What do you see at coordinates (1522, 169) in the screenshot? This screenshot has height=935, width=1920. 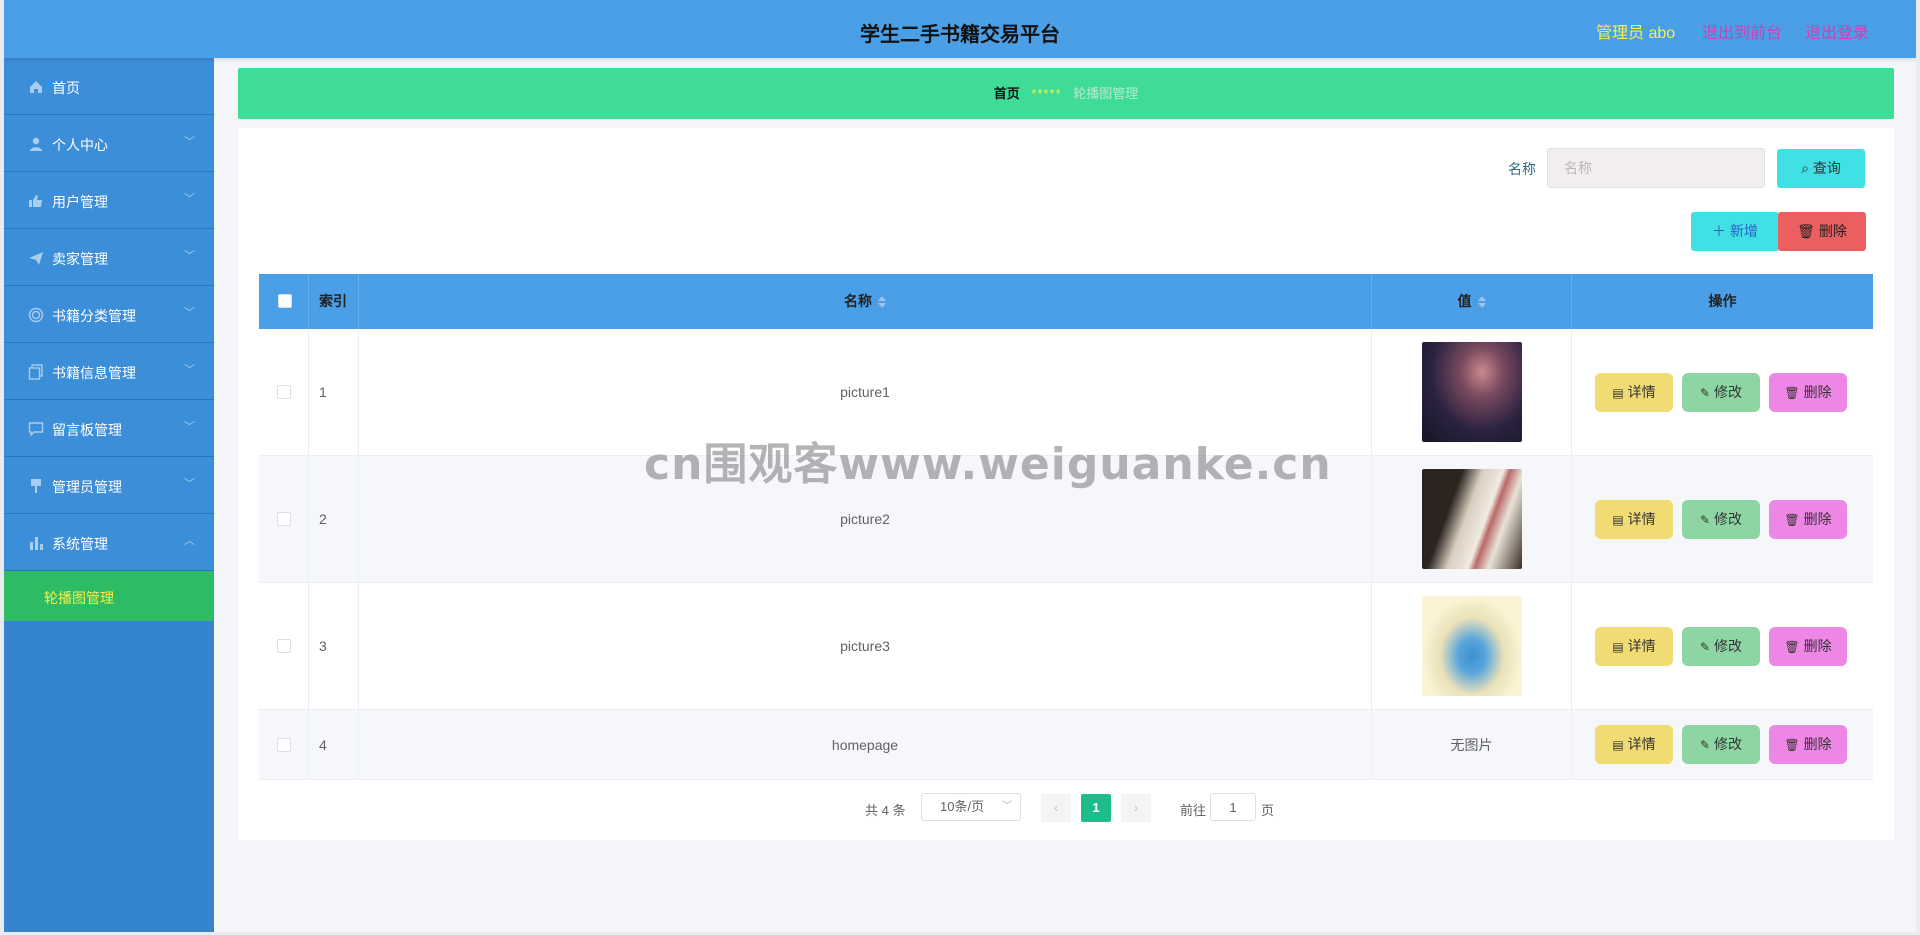 I see `search-label: 名称` at bounding box center [1522, 169].